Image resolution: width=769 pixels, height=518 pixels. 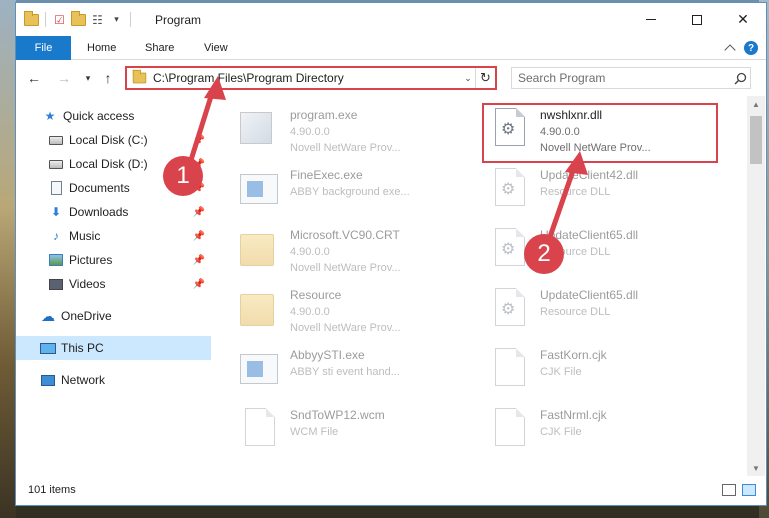 What do you see at coordinates (101, 48) in the screenshot?
I see `tab-home: Home` at bounding box center [101, 48].